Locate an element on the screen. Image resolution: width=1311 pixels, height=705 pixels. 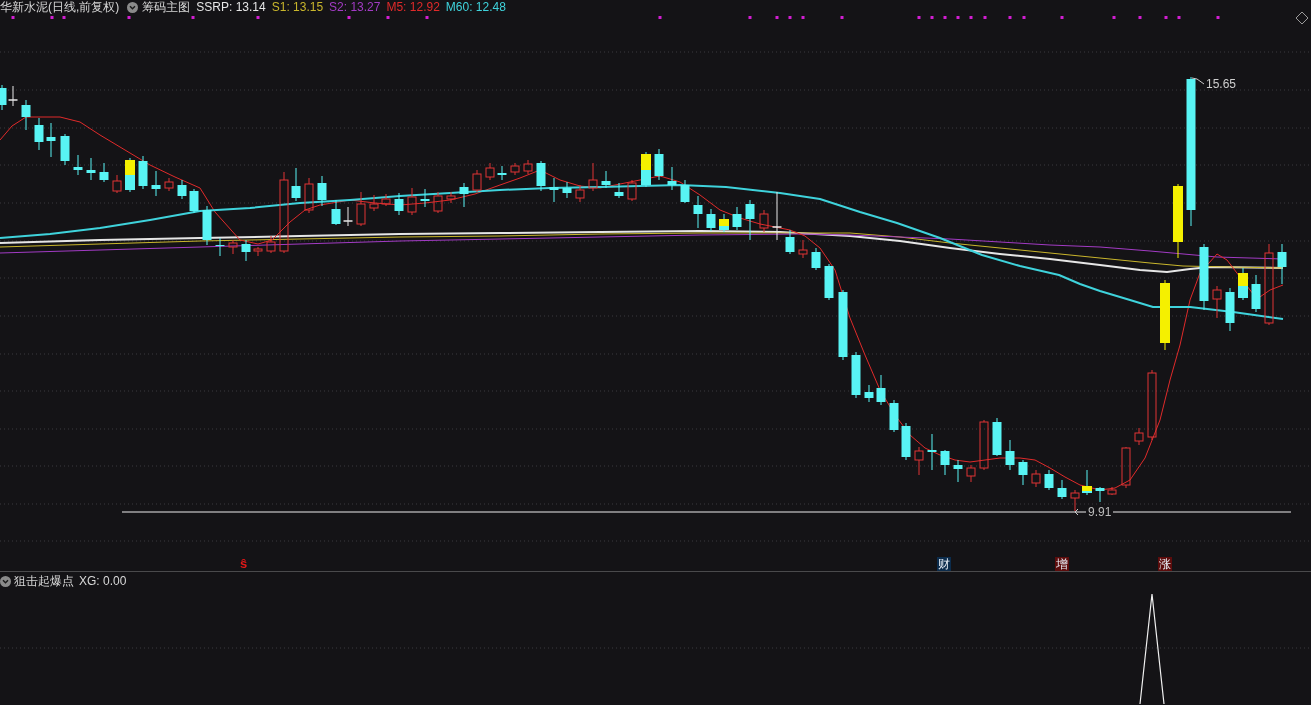
diamond-icon is located at coordinates (1302, 18).